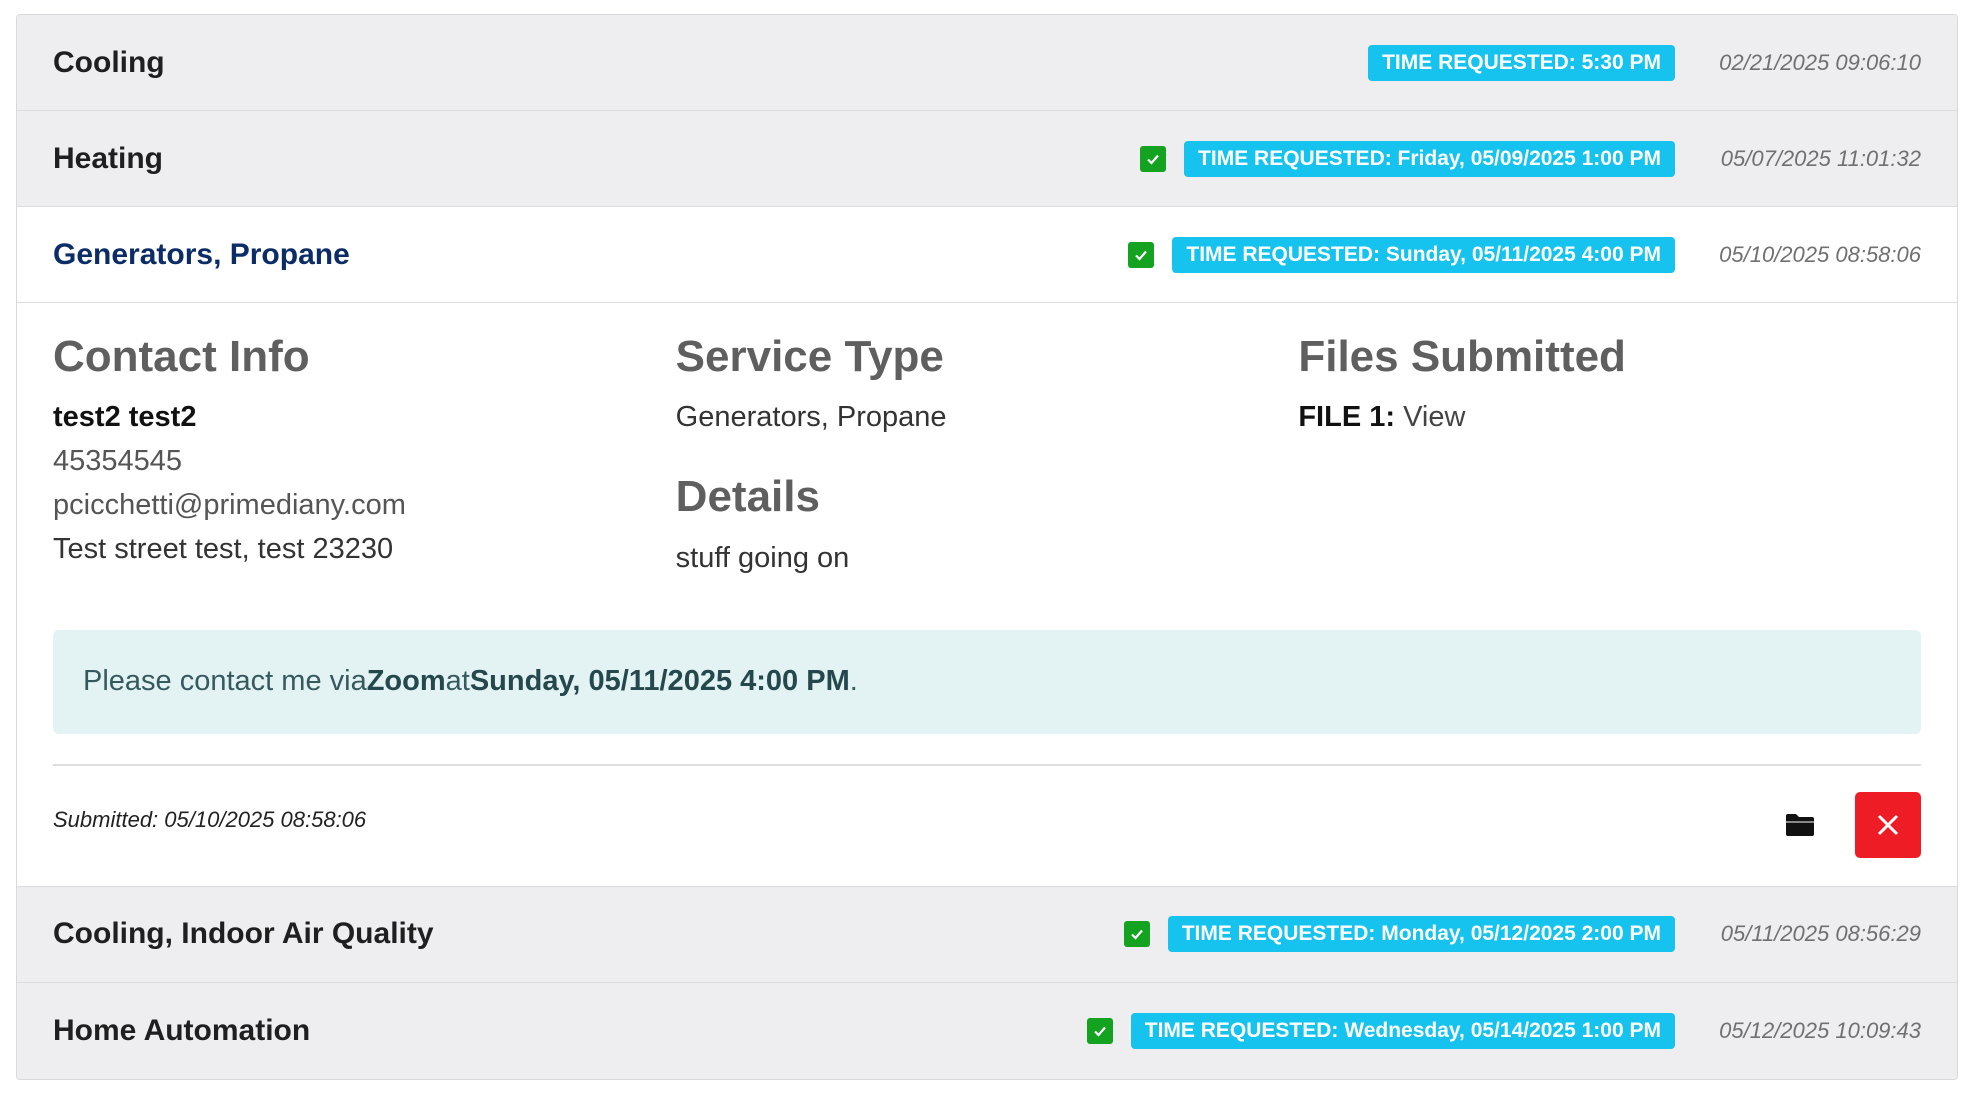 This screenshot has height=1110, width=1972. What do you see at coordinates (1609, 456) in the screenshot?
I see `files-submitted-section: Files Submitted FILE 1: View` at bounding box center [1609, 456].